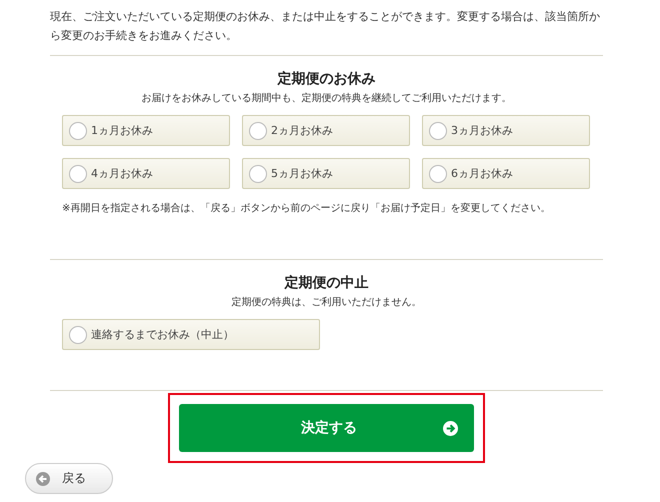  Describe the element at coordinates (450, 428) in the screenshot. I see `arrow-right-icon` at that location.